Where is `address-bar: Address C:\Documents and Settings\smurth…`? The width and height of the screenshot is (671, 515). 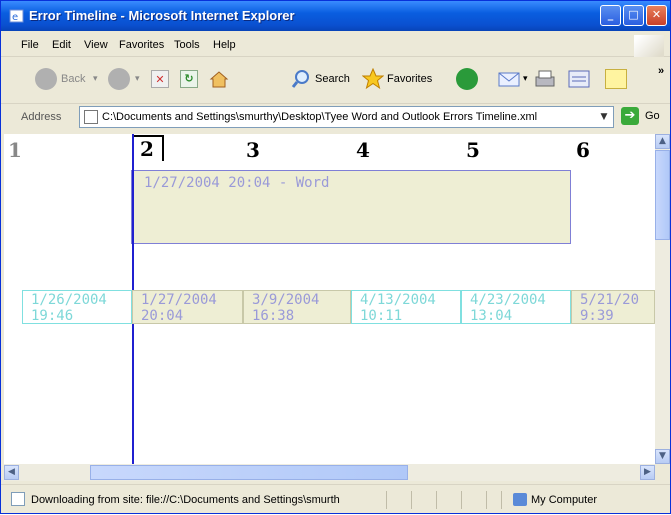 address-bar: Address C:\Documents and Settings\smurth… is located at coordinates (335, 117).